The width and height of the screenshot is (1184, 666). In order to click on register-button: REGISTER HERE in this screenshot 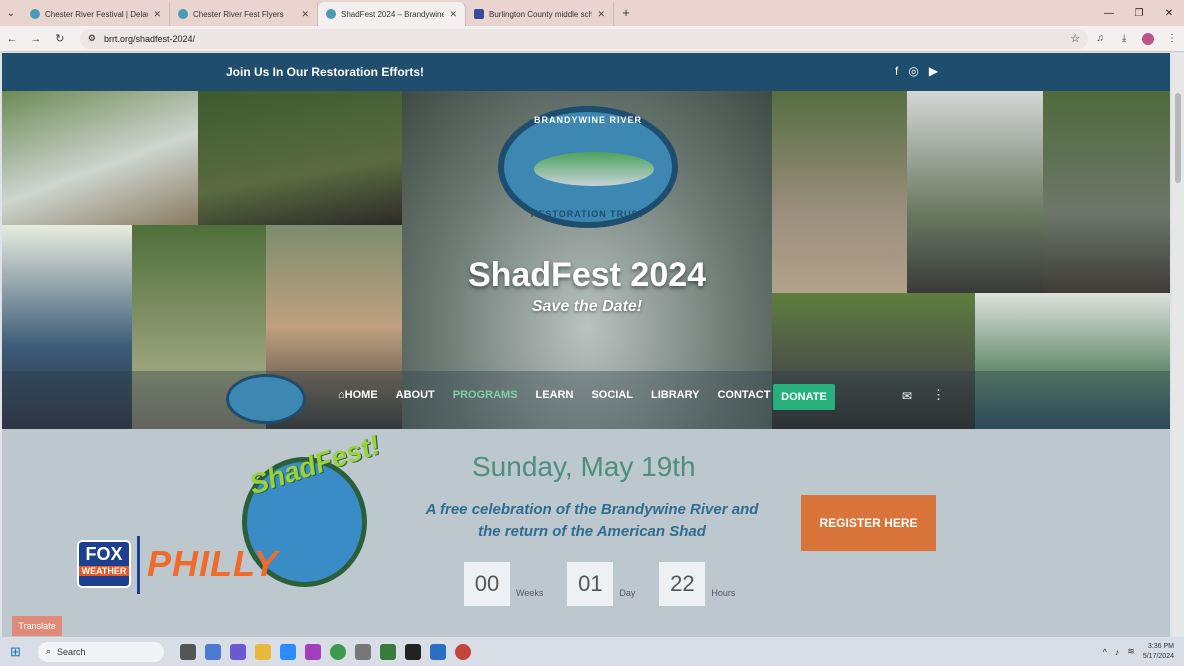, I will do `click(868, 523)`.